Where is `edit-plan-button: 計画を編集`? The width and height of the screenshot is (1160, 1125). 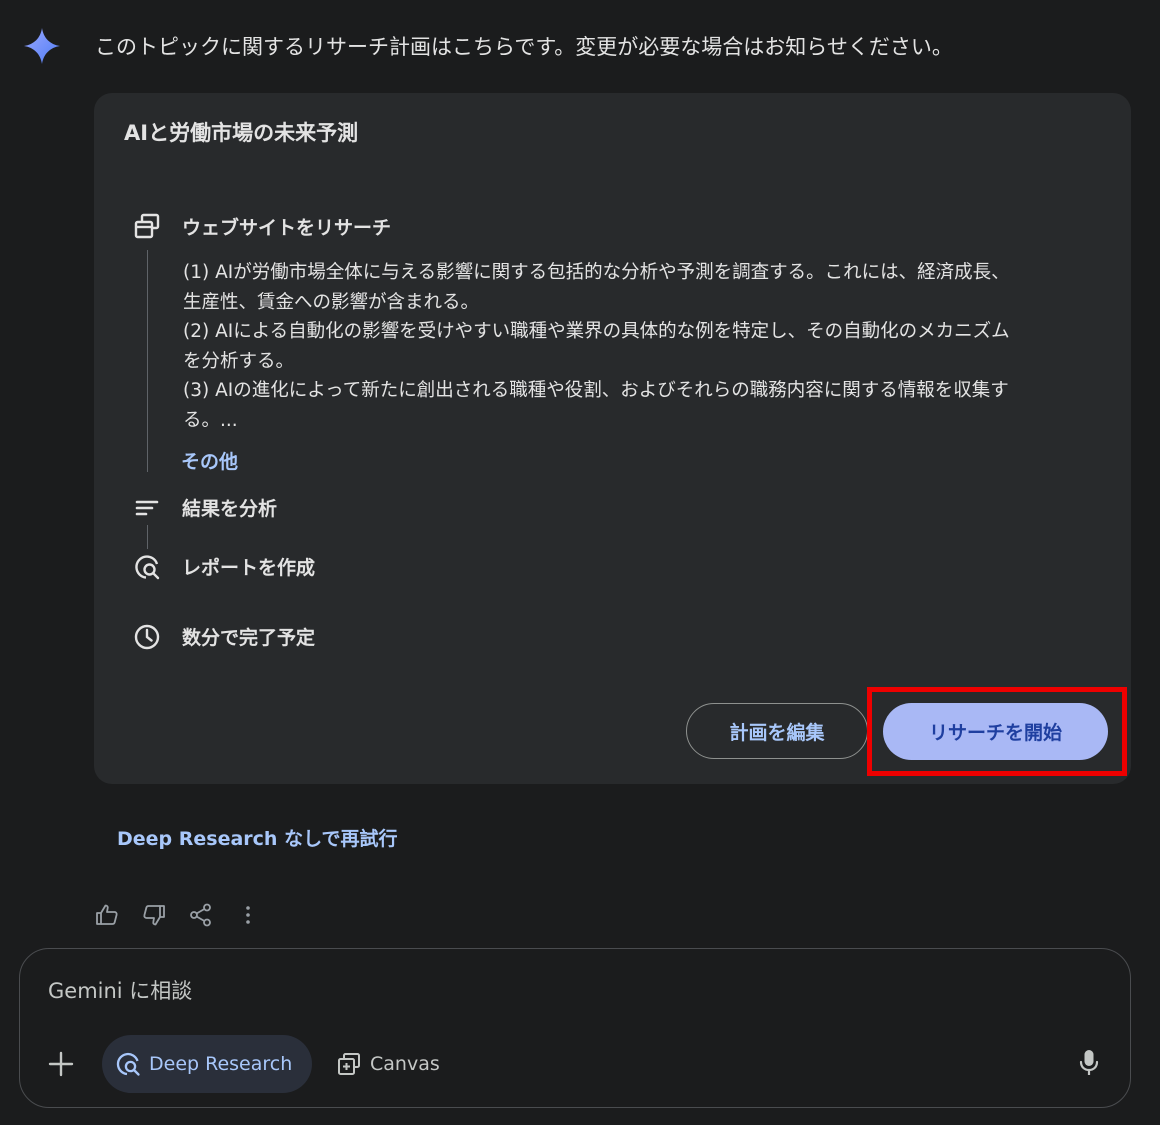 edit-plan-button: 計画を編集 is located at coordinates (777, 731).